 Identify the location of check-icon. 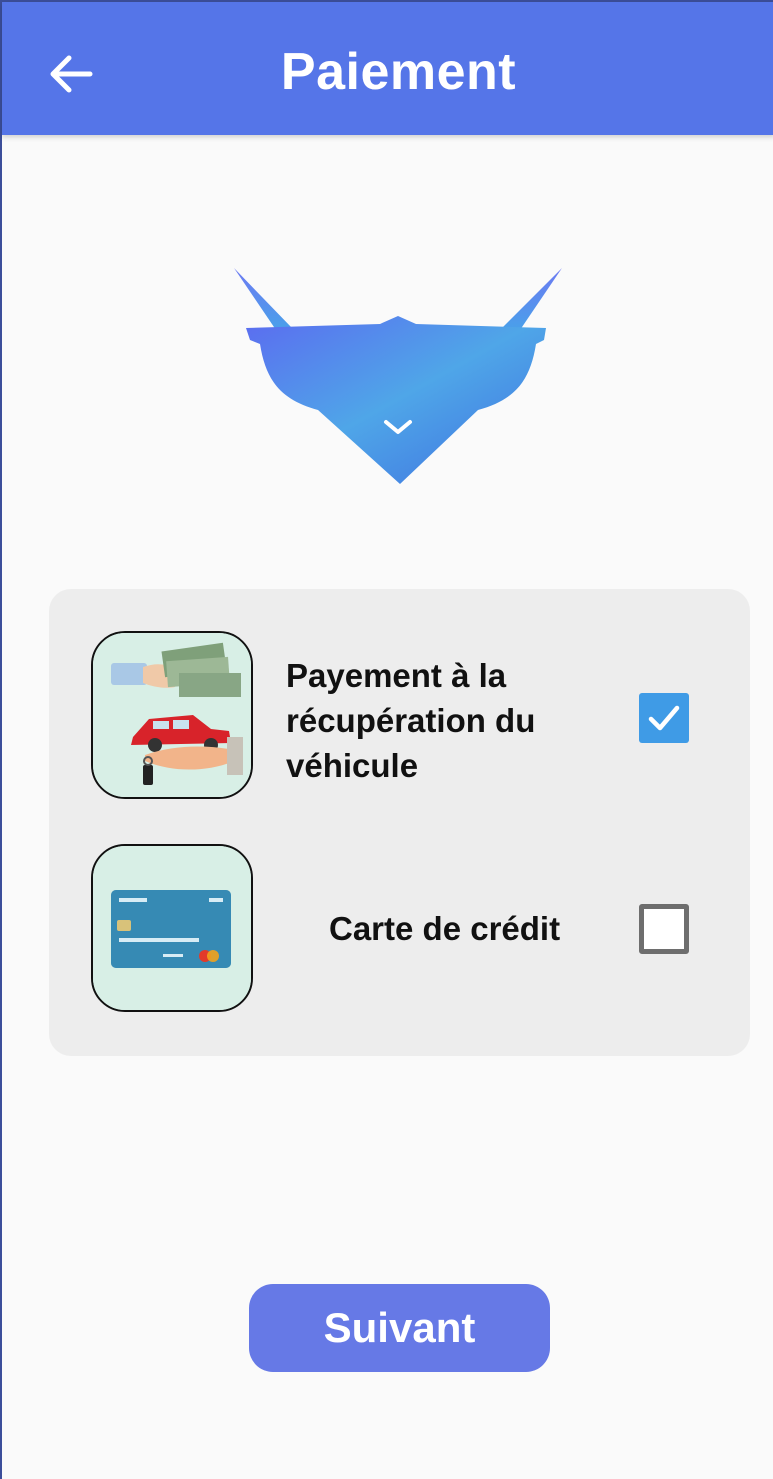
(664, 726).